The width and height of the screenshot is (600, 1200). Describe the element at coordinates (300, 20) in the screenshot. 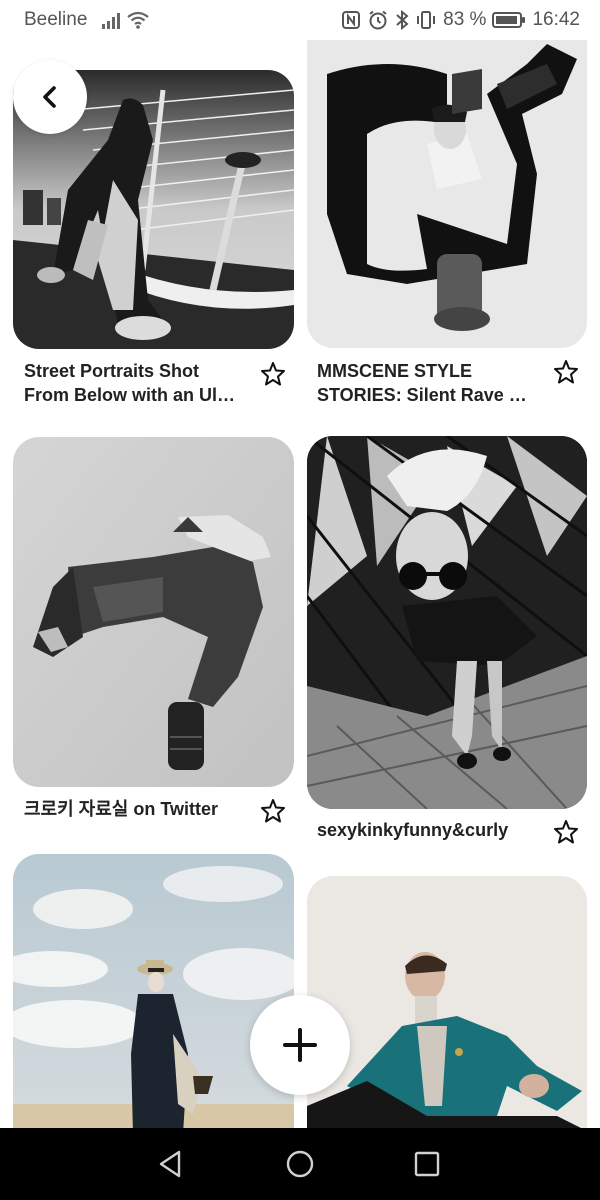

I see `status-bar: Beeline 83 % 16:42` at that location.